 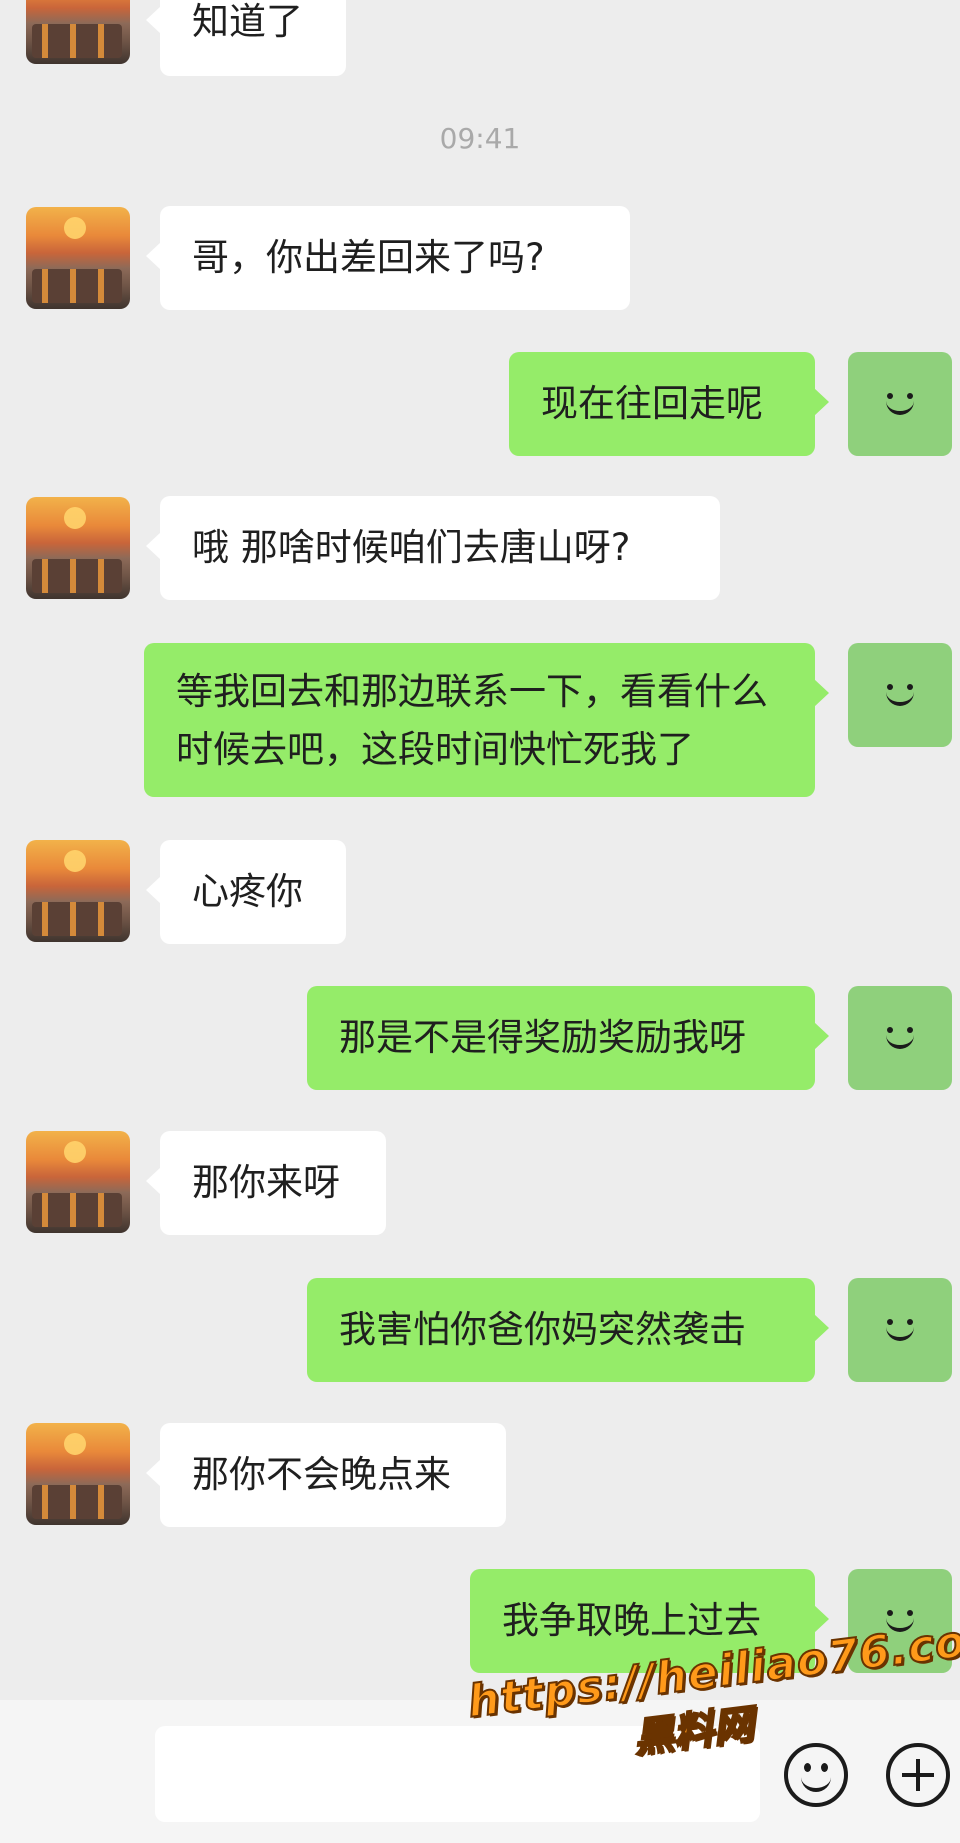 I want to click on chat-timestamp: 09:41, so click(x=480, y=138).